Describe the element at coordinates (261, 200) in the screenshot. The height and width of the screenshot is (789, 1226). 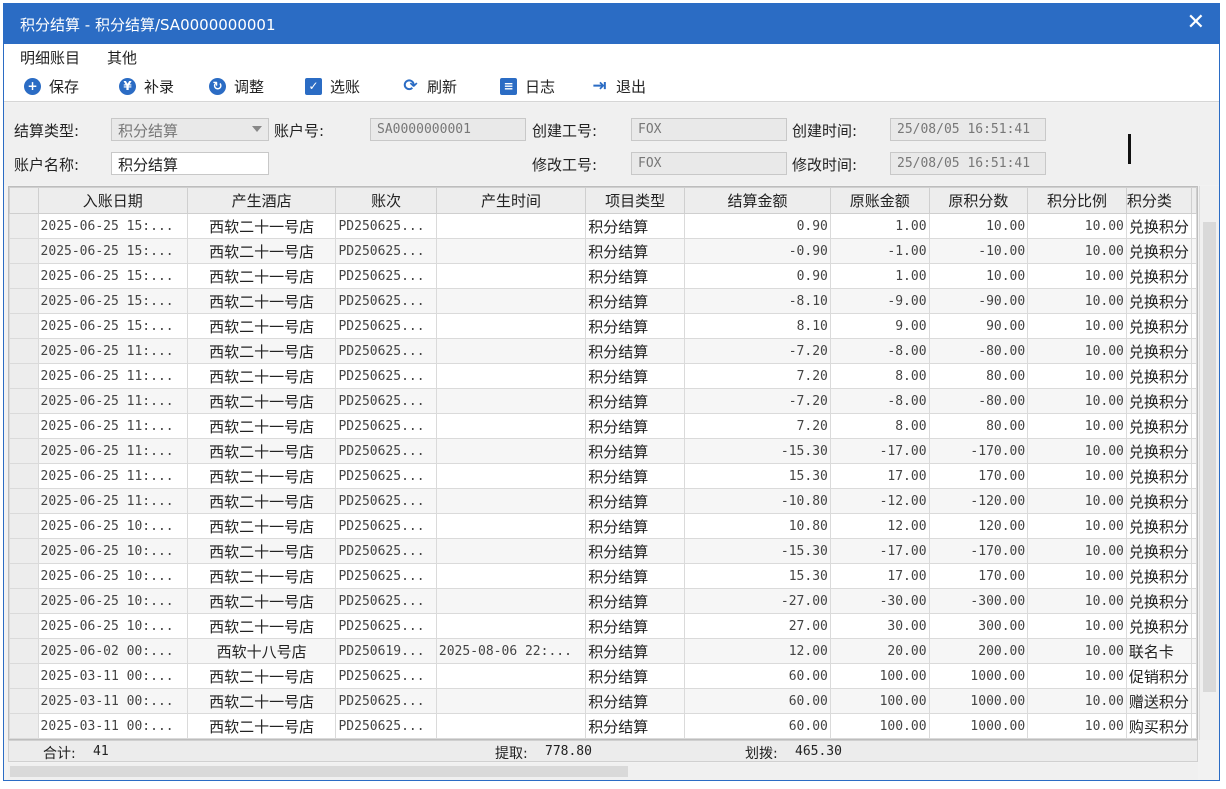
I see `col-hotel: 产生酒店` at that location.